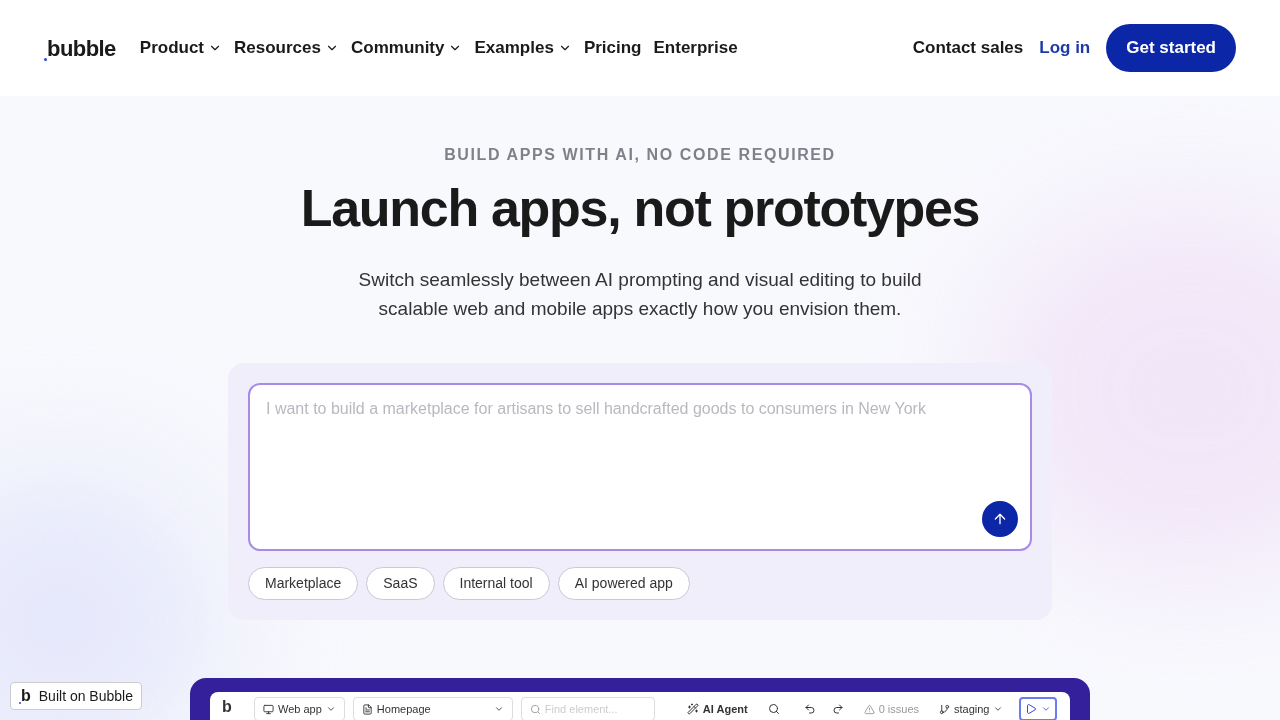 The width and height of the screenshot is (1280, 720). Describe the element at coordinates (692, 709) in the screenshot. I see `magic-wand-icon` at that location.